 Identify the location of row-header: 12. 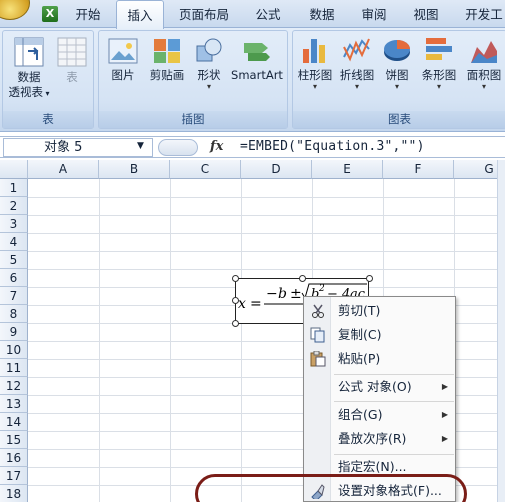
(14, 386).